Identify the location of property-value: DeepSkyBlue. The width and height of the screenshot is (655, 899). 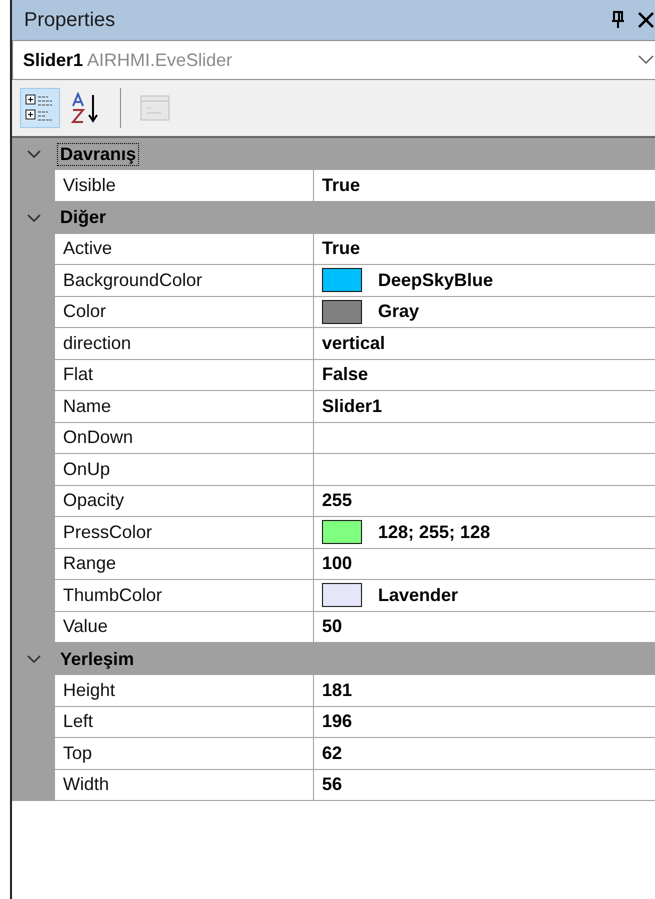
(436, 280).